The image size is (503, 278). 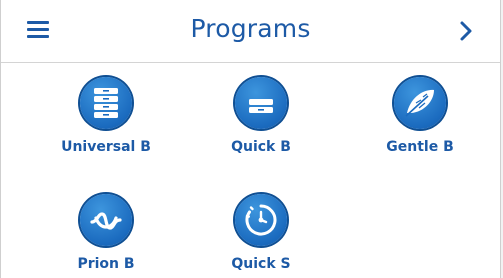 I want to click on program-prion-b: Prion B, so click(x=106, y=233).